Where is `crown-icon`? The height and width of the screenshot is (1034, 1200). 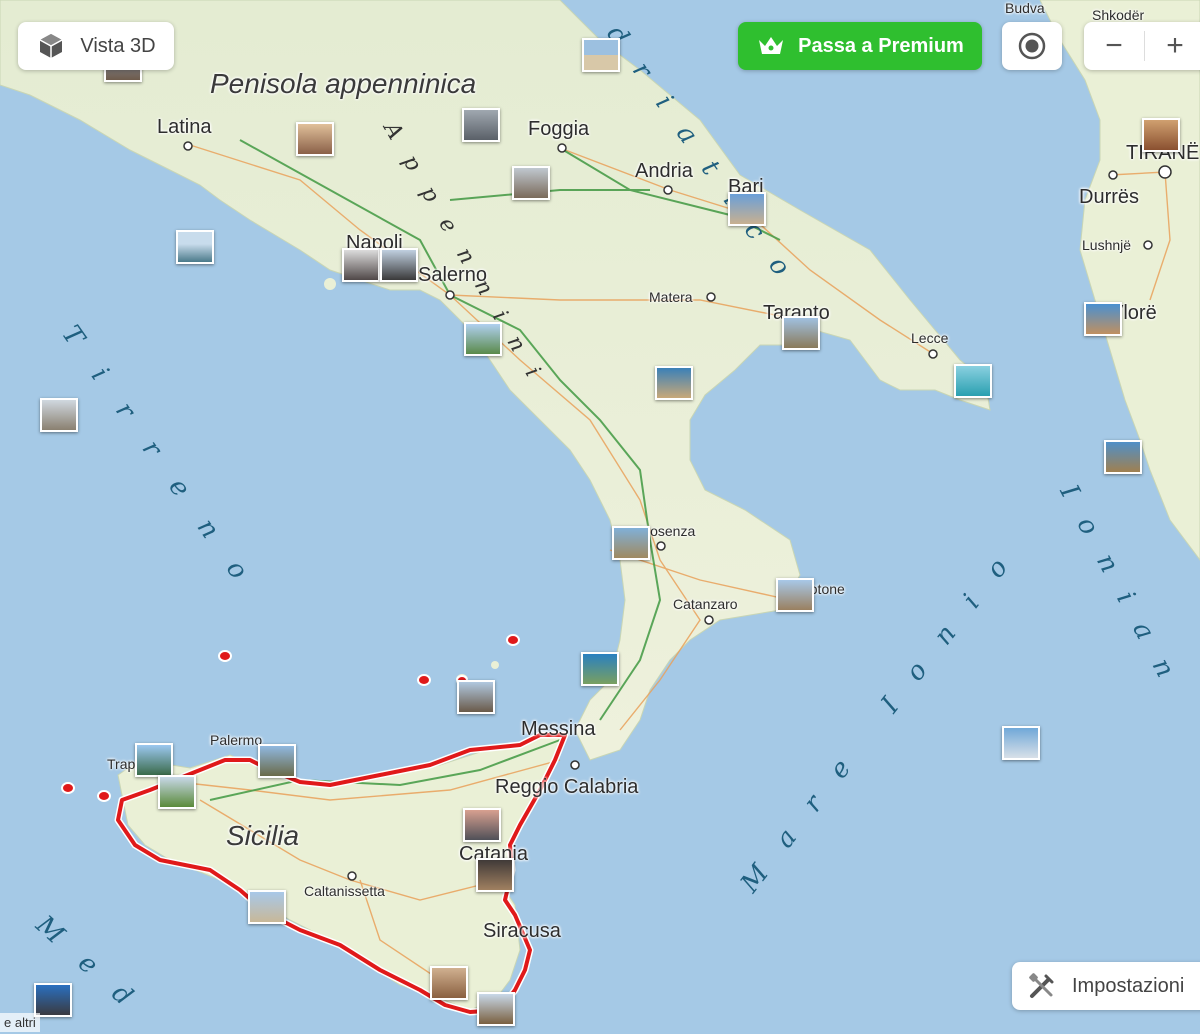 crown-icon is located at coordinates (771, 45).